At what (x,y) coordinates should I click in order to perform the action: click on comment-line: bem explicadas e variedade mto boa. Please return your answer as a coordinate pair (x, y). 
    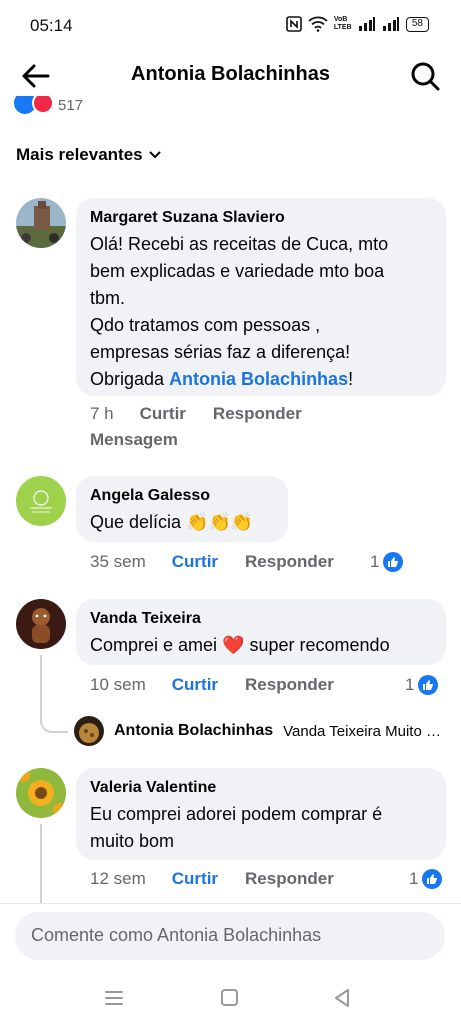
    Looking at the image, I should click on (237, 271).